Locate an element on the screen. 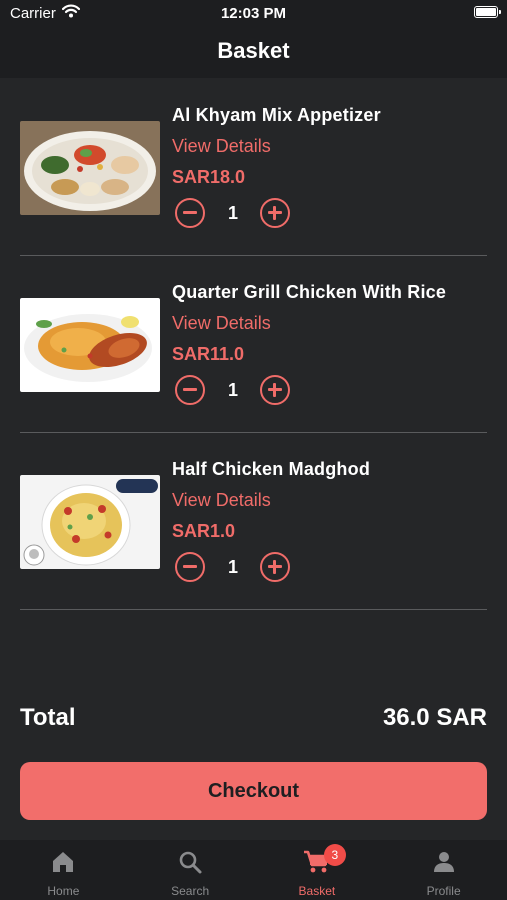  total-value: 36.0 SAR is located at coordinates (434, 717).